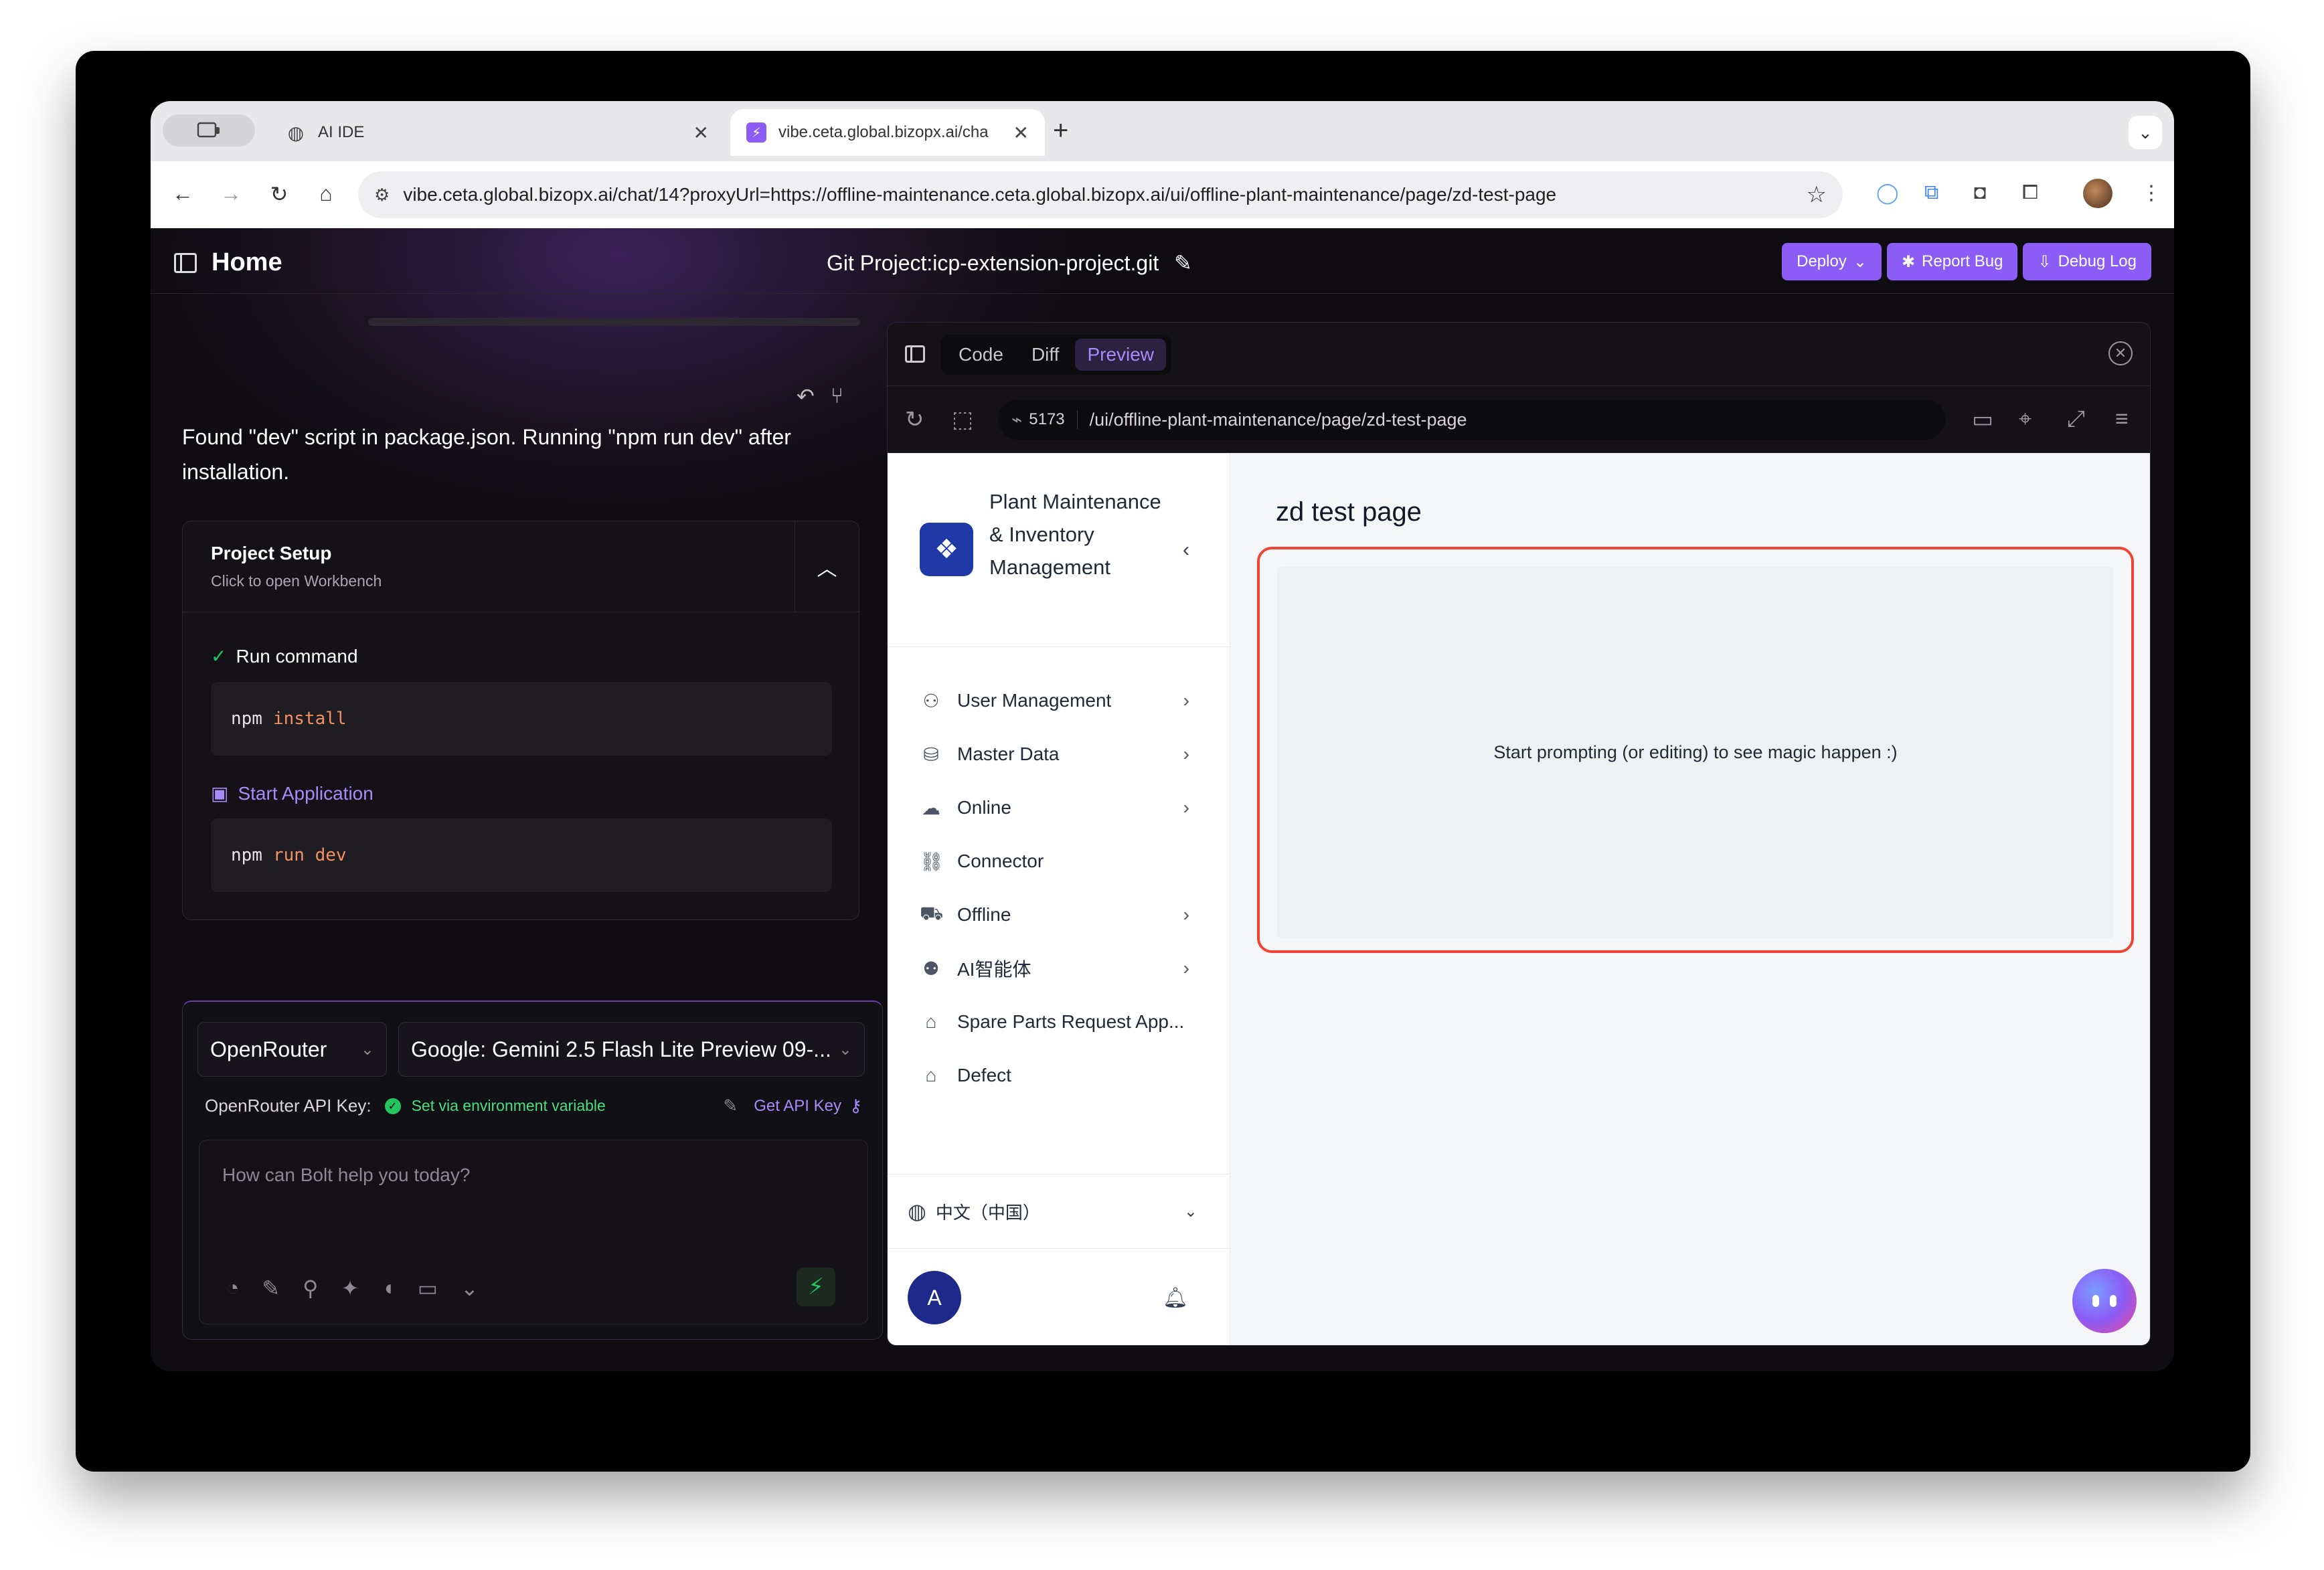 Image resolution: width=2324 pixels, height=1570 pixels. What do you see at coordinates (887, 132) in the screenshot?
I see `tab-active: ⚡ vibe.ceta.global.bizopx.ai/cha ✕` at bounding box center [887, 132].